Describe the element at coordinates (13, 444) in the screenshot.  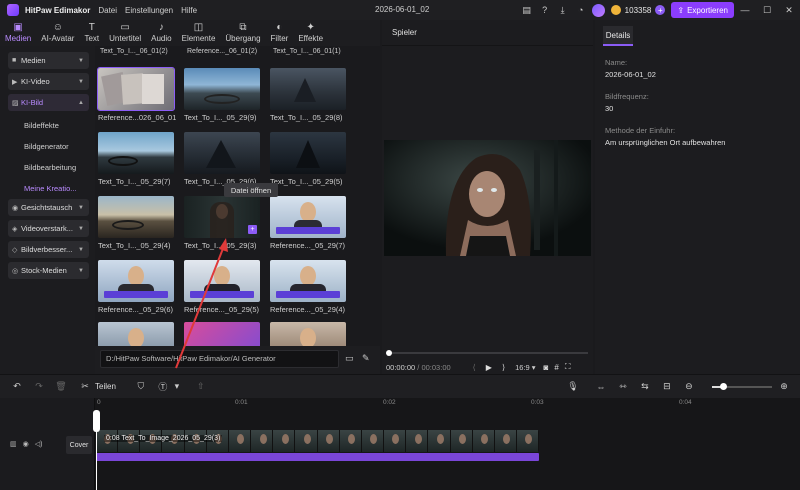
I see `track-settings-icon: ▥` at that location.